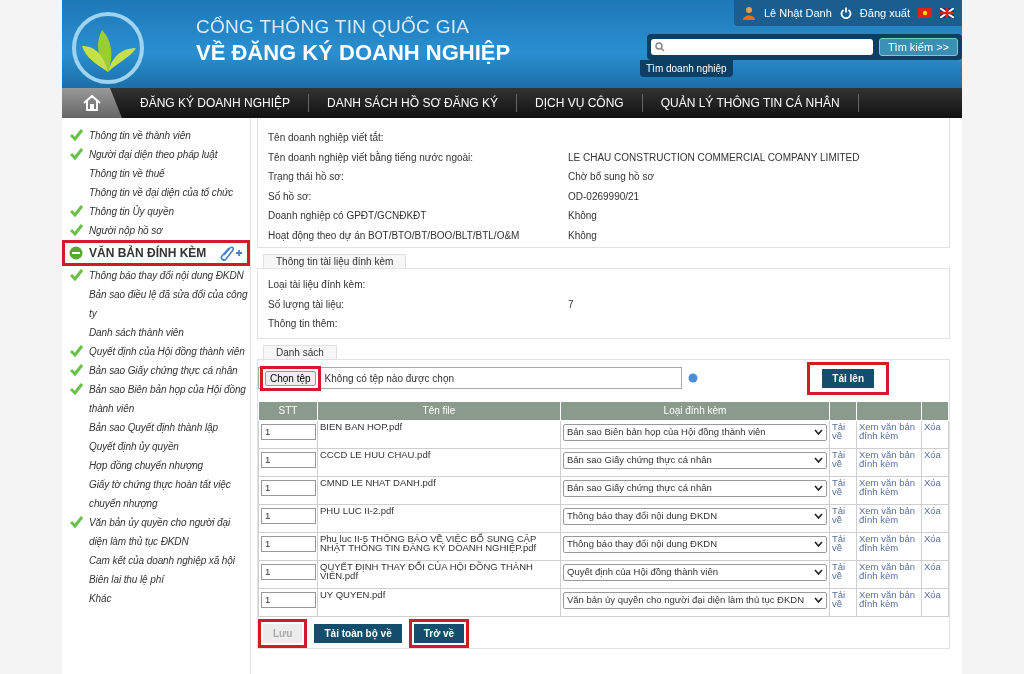 The height and width of the screenshot is (674, 1024). What do you see at coordinates (156, 173) in the screenshot?
I see `sidebar-item: Thông tin về thuế` at bounding box center [156, 173].